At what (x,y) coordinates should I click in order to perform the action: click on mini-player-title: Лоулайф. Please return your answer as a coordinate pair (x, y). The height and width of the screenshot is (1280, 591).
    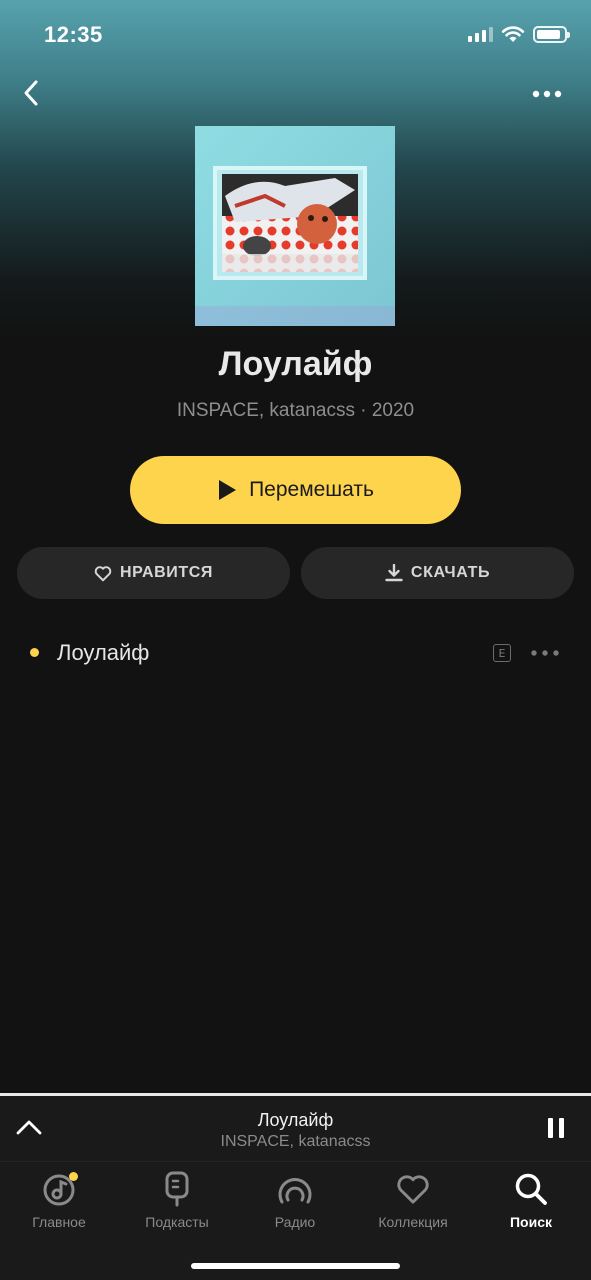
    Looking at the image, I should click on (295, 1120).